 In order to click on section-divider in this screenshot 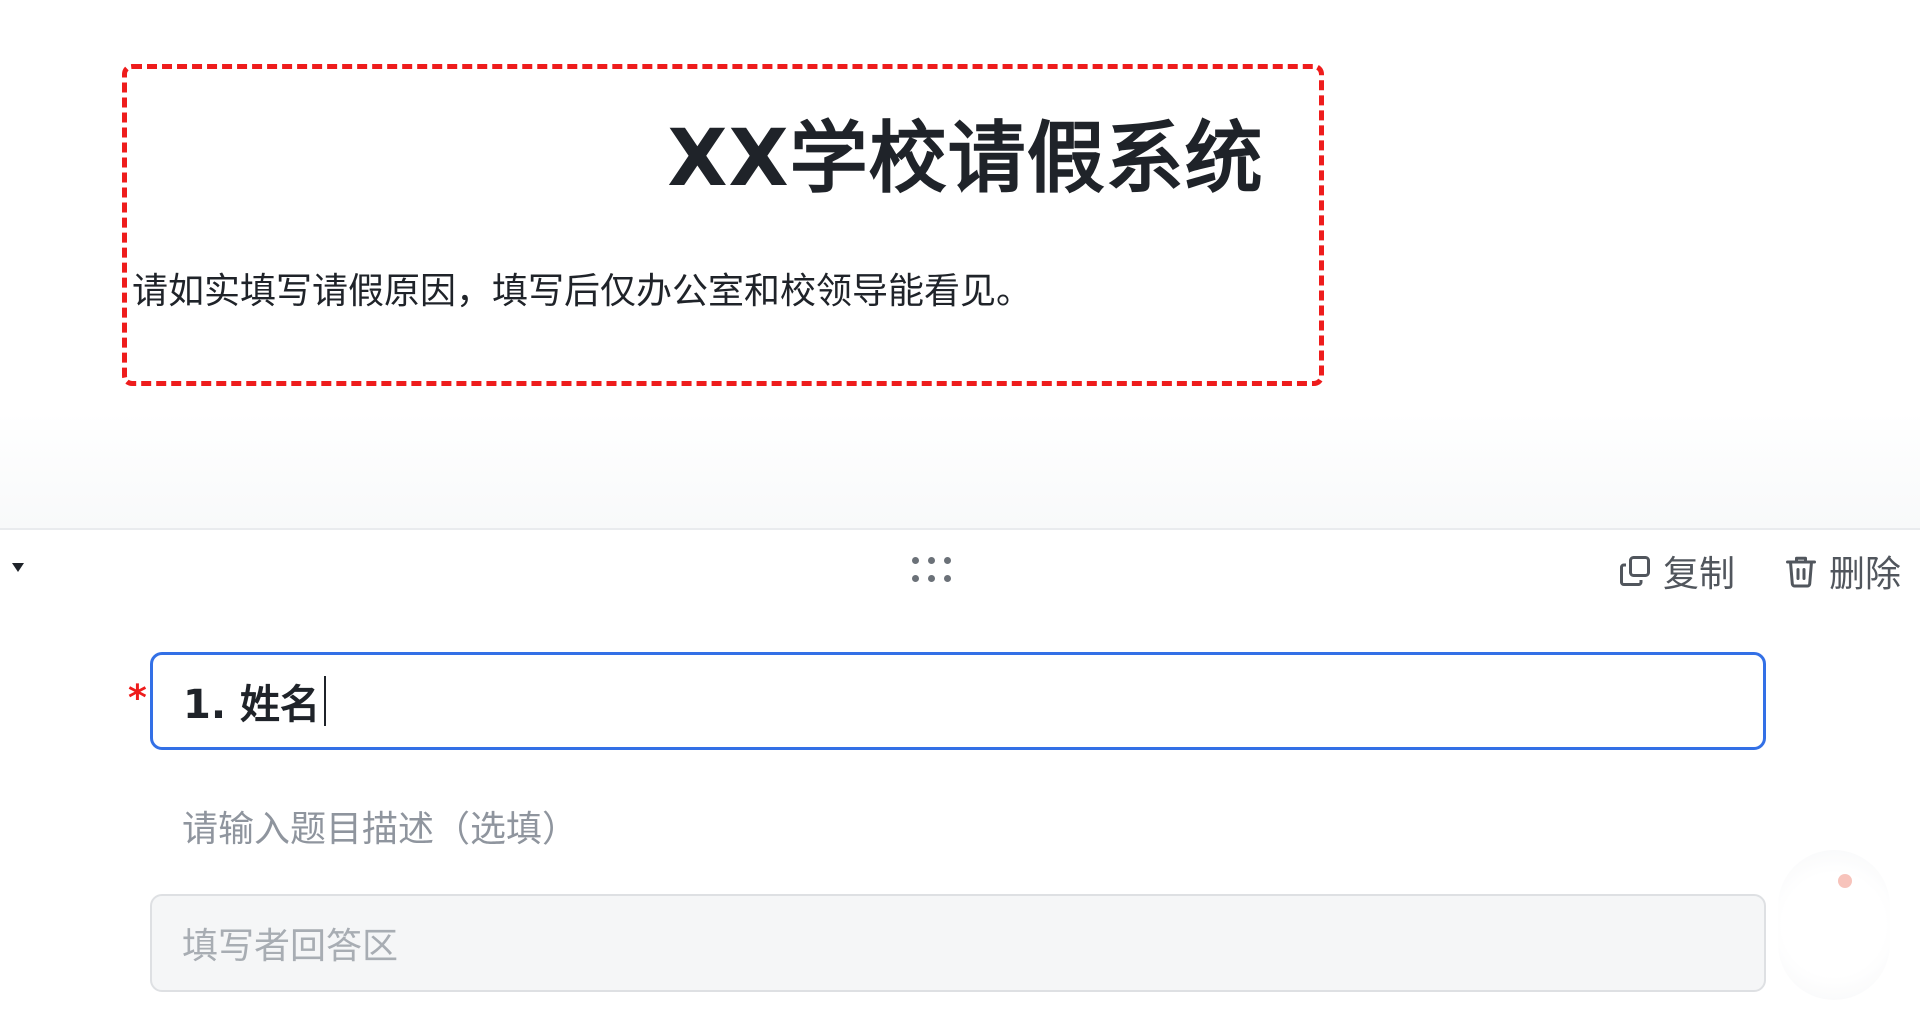, I will do `click(960, 529)`.